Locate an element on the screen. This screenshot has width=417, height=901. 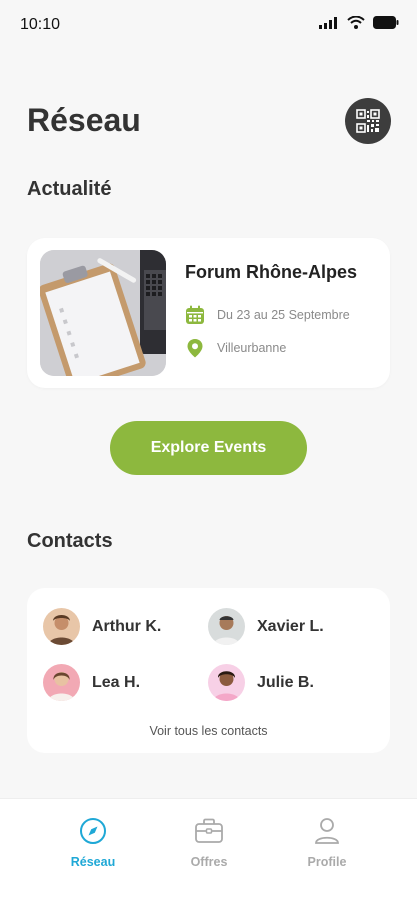
page-title: Réseau is located at coordinates (84, 120).